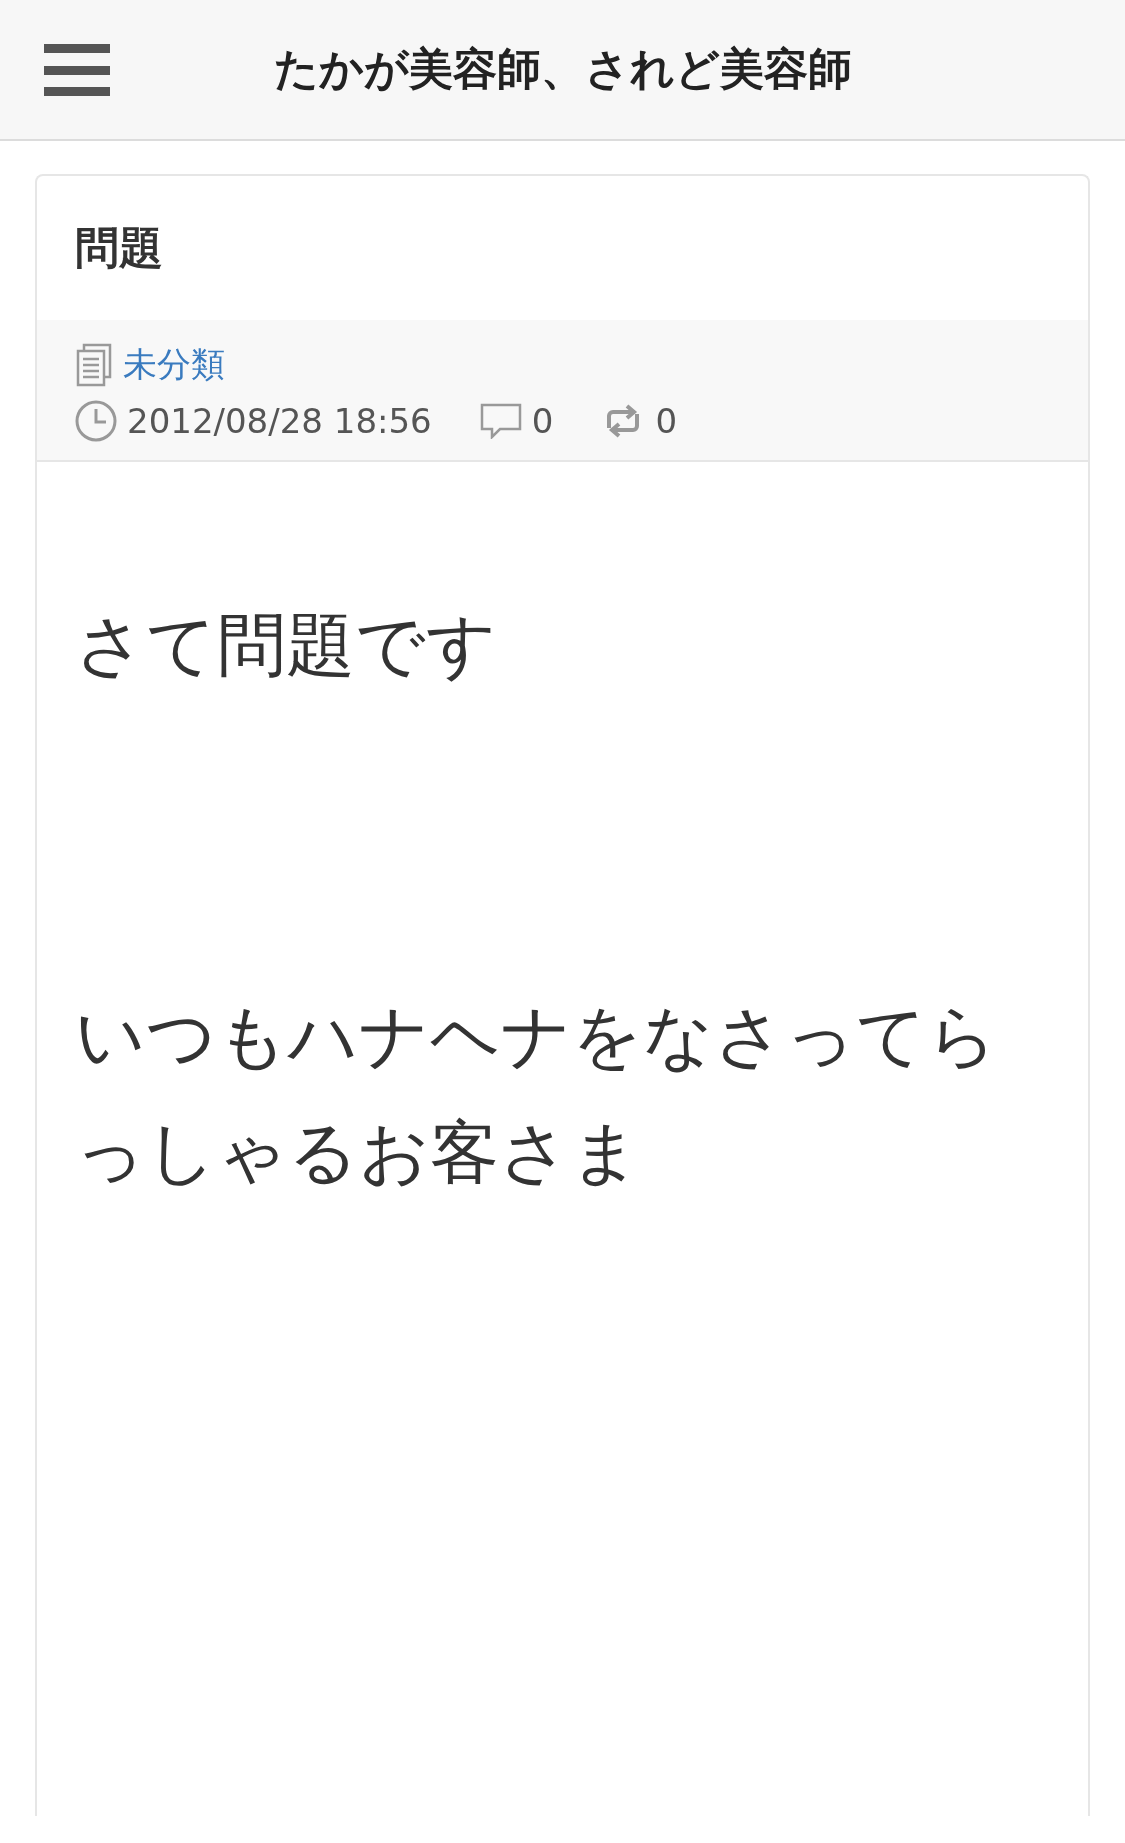 This screenshot has height=1843, width=1125. I want to click on post-title: 問題, so click(119, 247).